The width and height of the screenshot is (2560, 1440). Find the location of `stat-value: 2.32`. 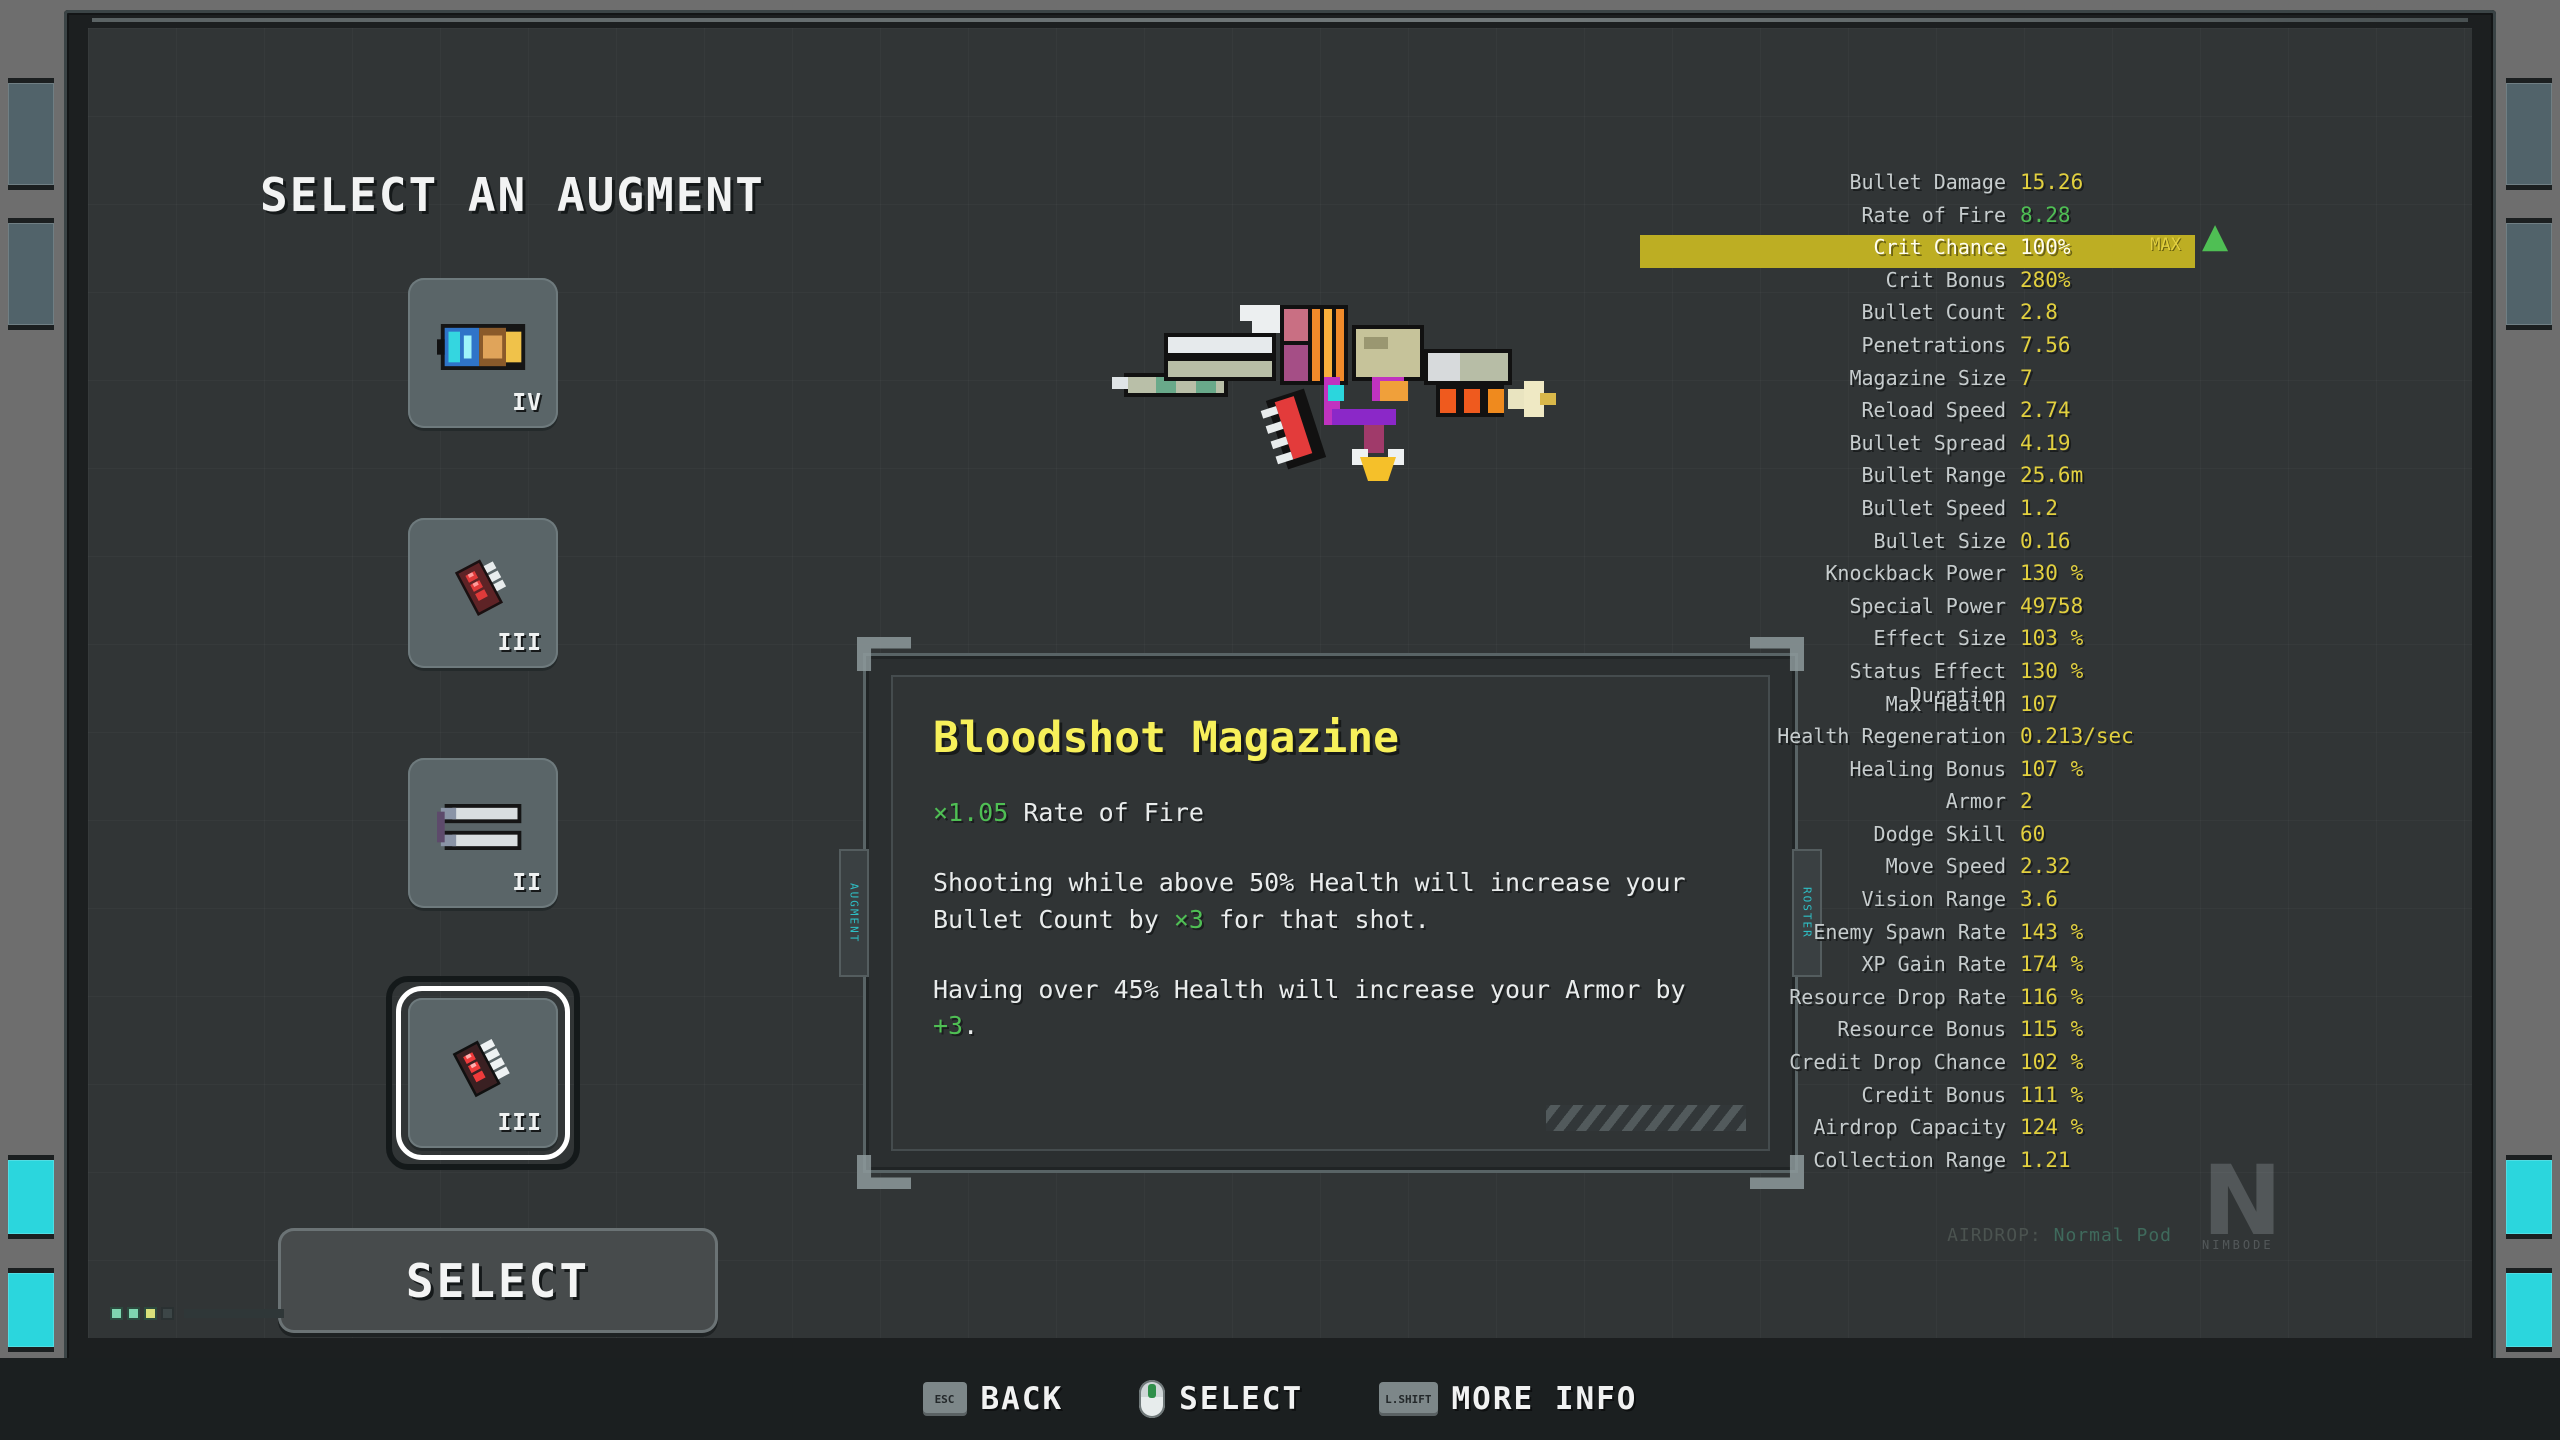

stat-value: 2.32 is located at coordinates (2045, 866).